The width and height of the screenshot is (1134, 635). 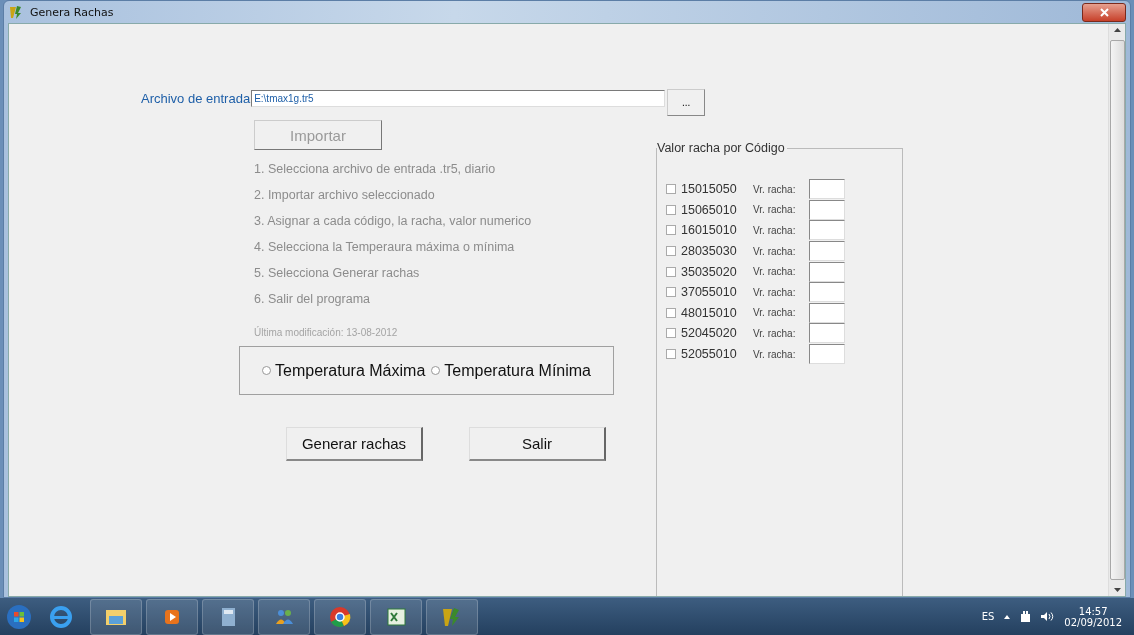 What do you see at coordinates (326, 332) in the screenshot?
I see `last-modified-text: Última modificación: 13-08-2012` at bounding box center [326, 332].